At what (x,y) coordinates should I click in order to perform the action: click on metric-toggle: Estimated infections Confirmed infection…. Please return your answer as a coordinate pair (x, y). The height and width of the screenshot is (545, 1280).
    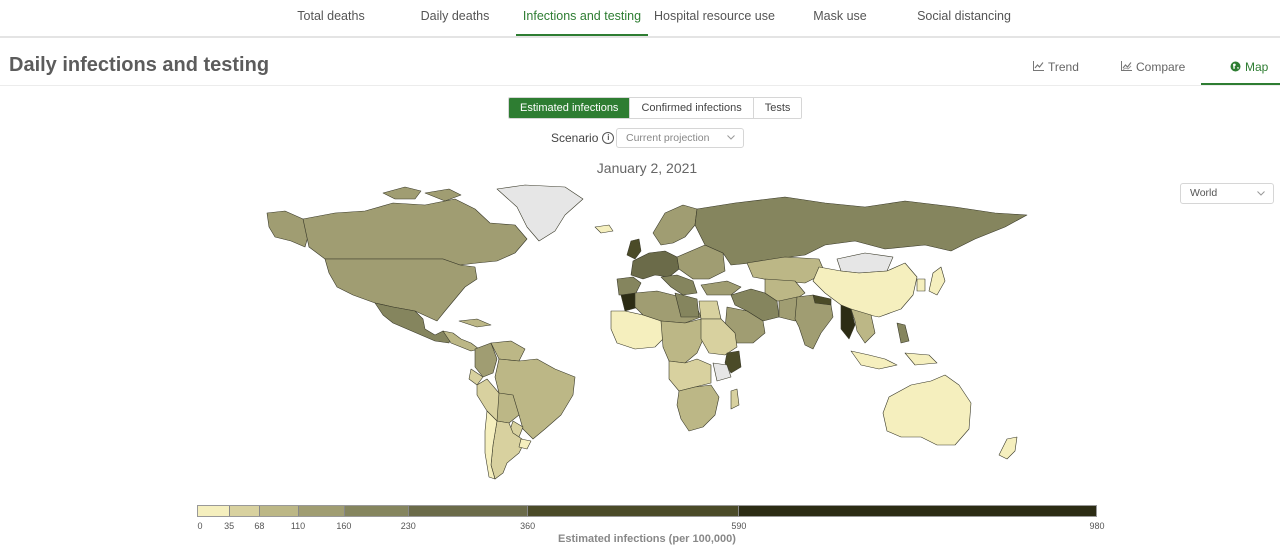
    Looking at the image, I should click on (655, 108).